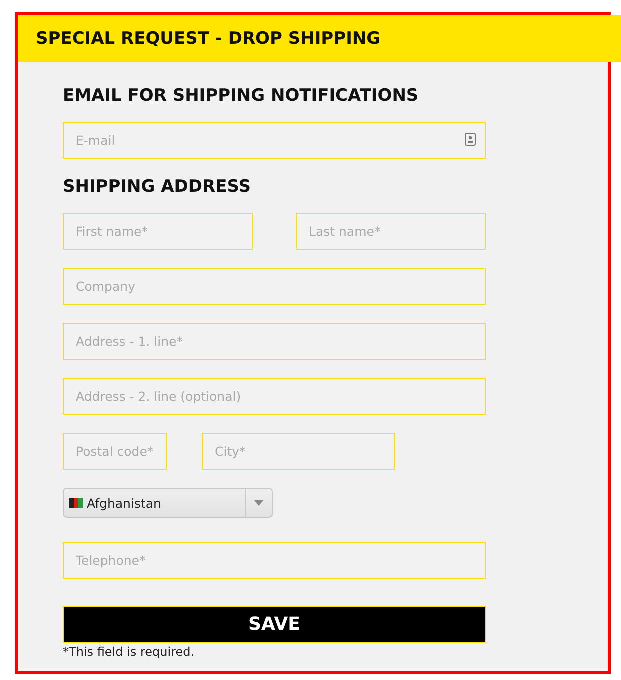  Describe the element at coordinates (115, 451) in the screenshot. I see `input-field: Postal code*` at that location.